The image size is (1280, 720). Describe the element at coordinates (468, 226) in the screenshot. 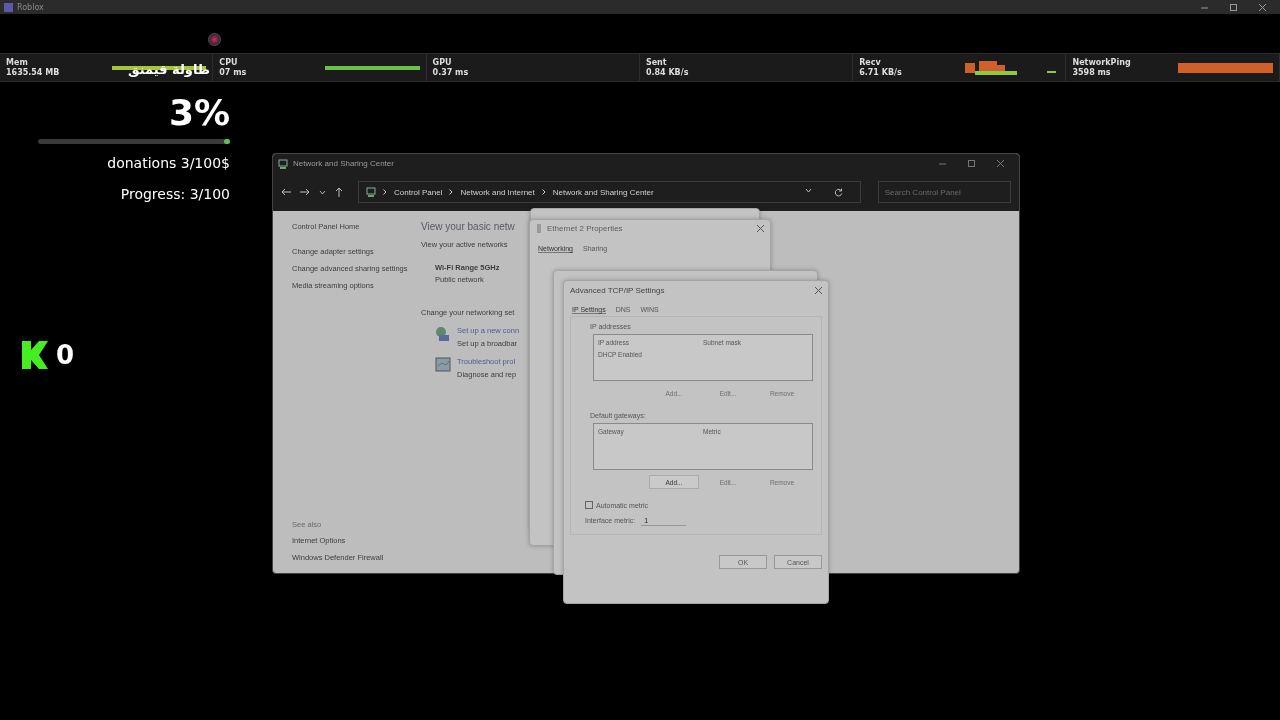

I see `page-heading: View your basic netw` at that location.